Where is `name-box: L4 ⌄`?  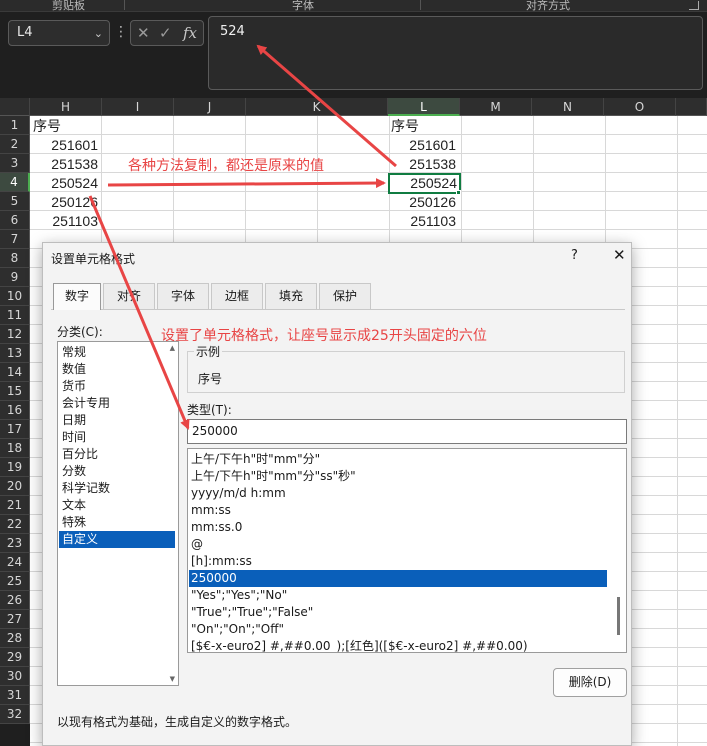
name-box: L4 ⌄ is located at coordinates (59, 33).